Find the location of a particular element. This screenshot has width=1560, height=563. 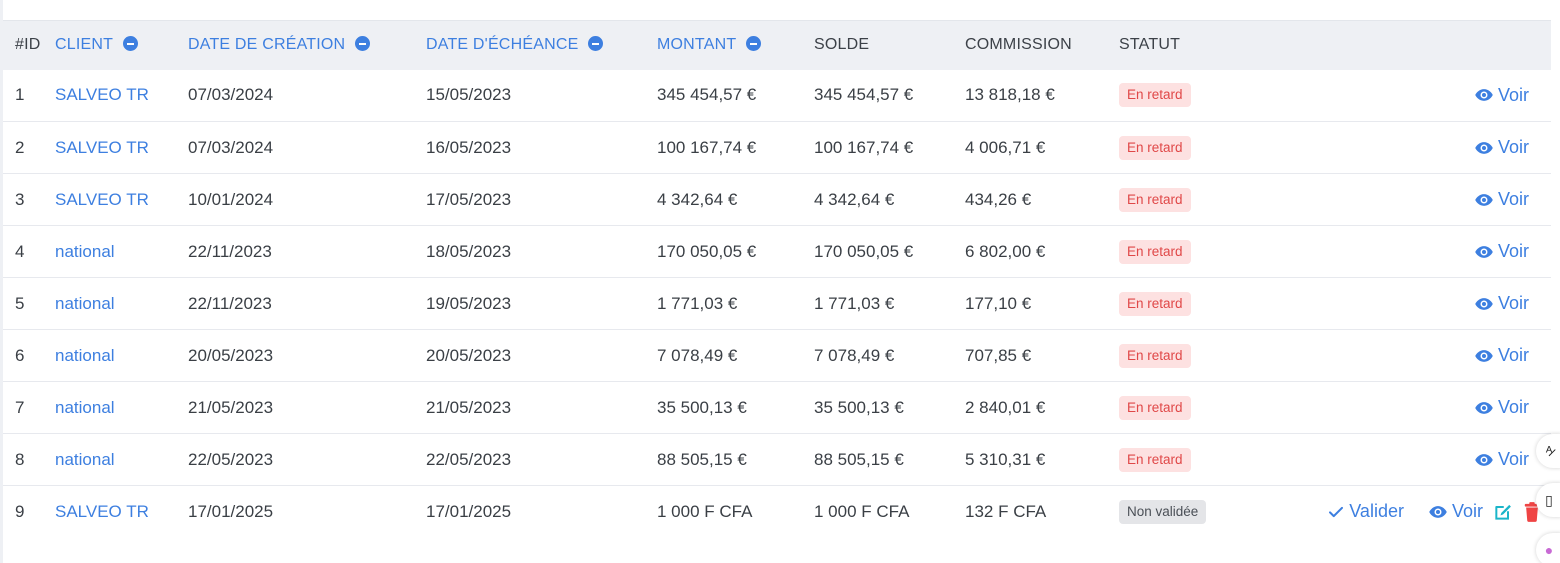

id-cell: 4 is located at coordinates (20, 251).